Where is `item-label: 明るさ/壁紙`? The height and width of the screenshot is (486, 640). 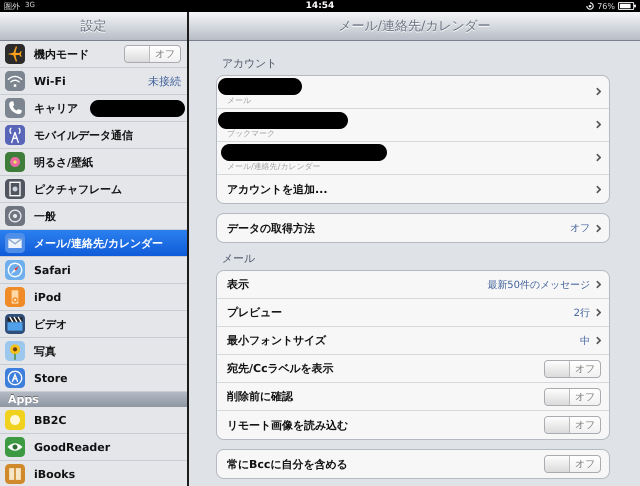
item-label: 明るさ/壁紙 is located at coordinates (64, 162).